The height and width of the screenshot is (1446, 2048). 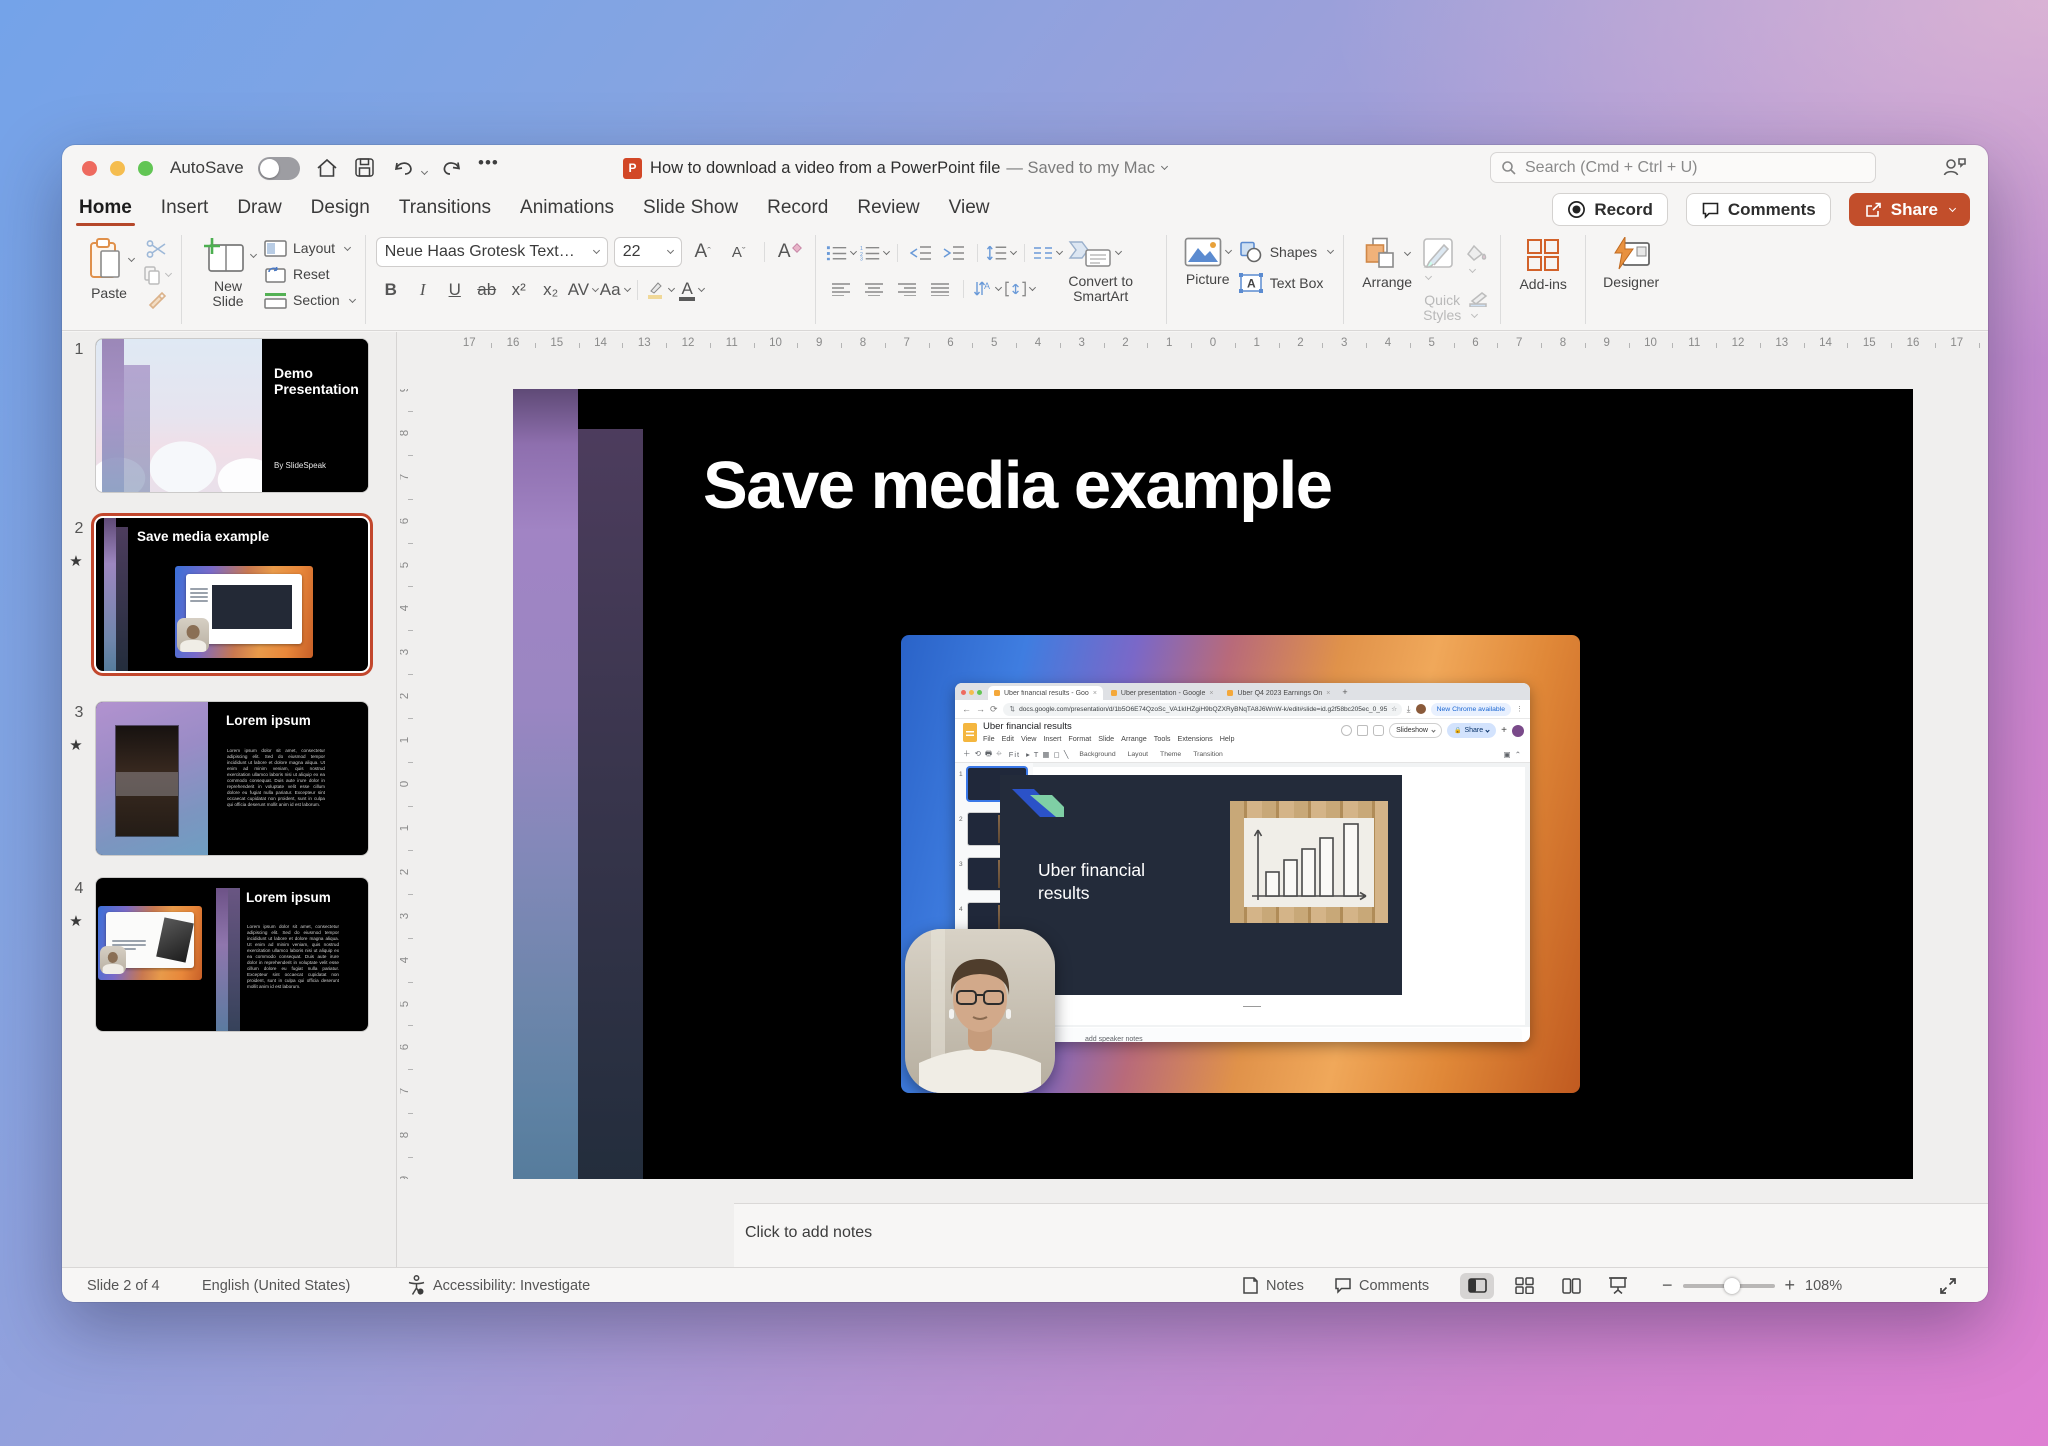 What do you see at coordinates (308, 248) in the screenshot?
I see `layout-button: Layout` at bounding box center [308, 248].